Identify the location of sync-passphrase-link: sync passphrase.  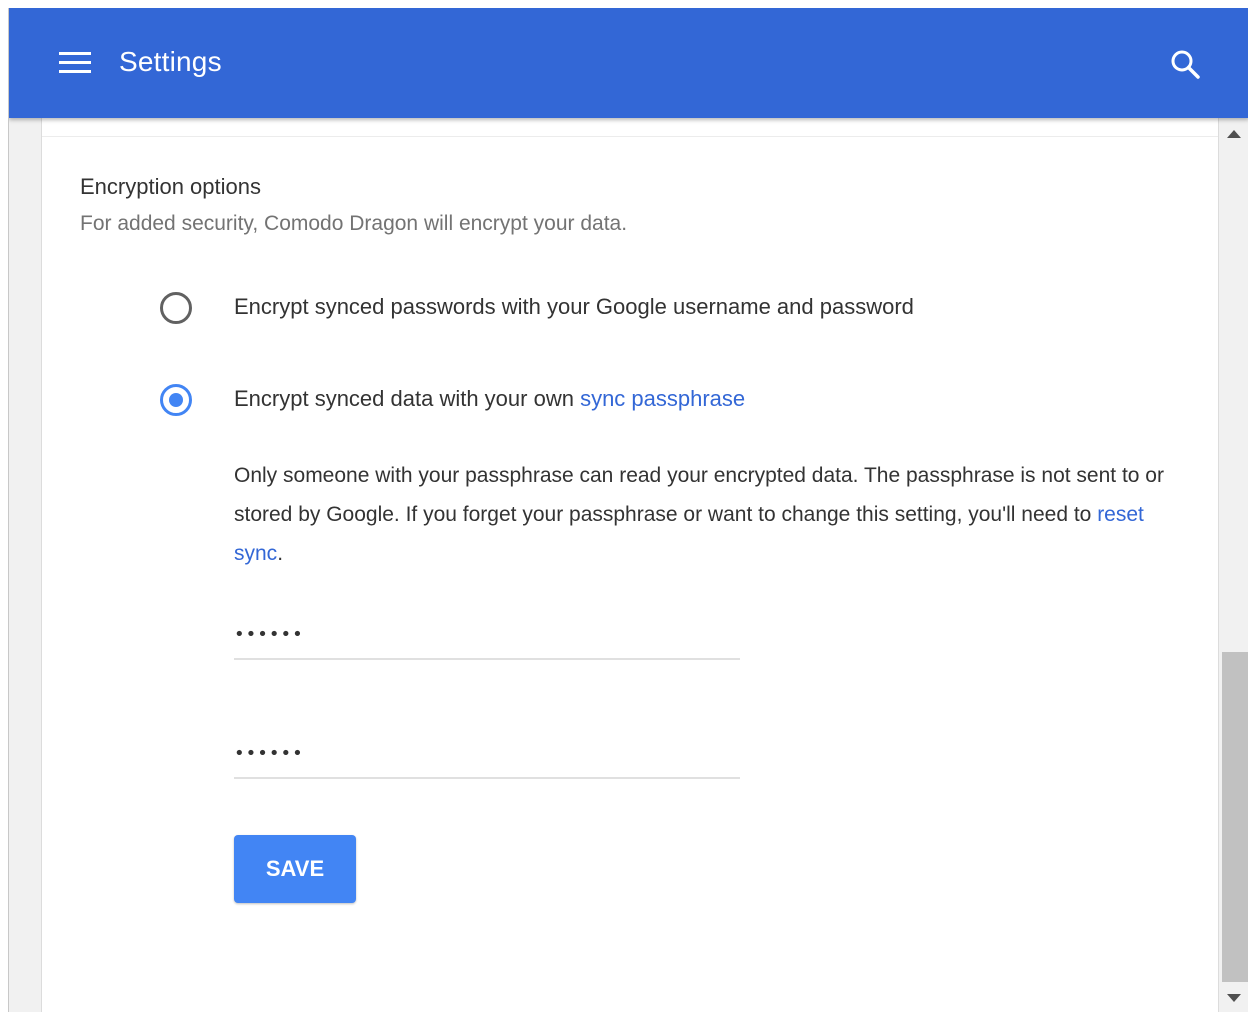
(662, 398).